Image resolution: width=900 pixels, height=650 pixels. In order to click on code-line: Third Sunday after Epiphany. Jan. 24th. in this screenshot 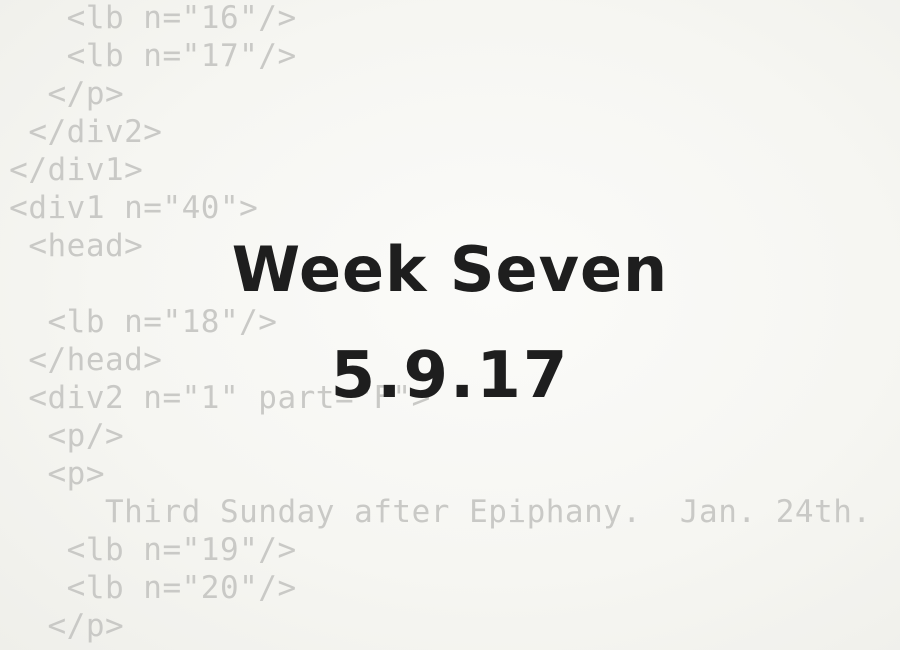, I will do `click(436, 512)`.